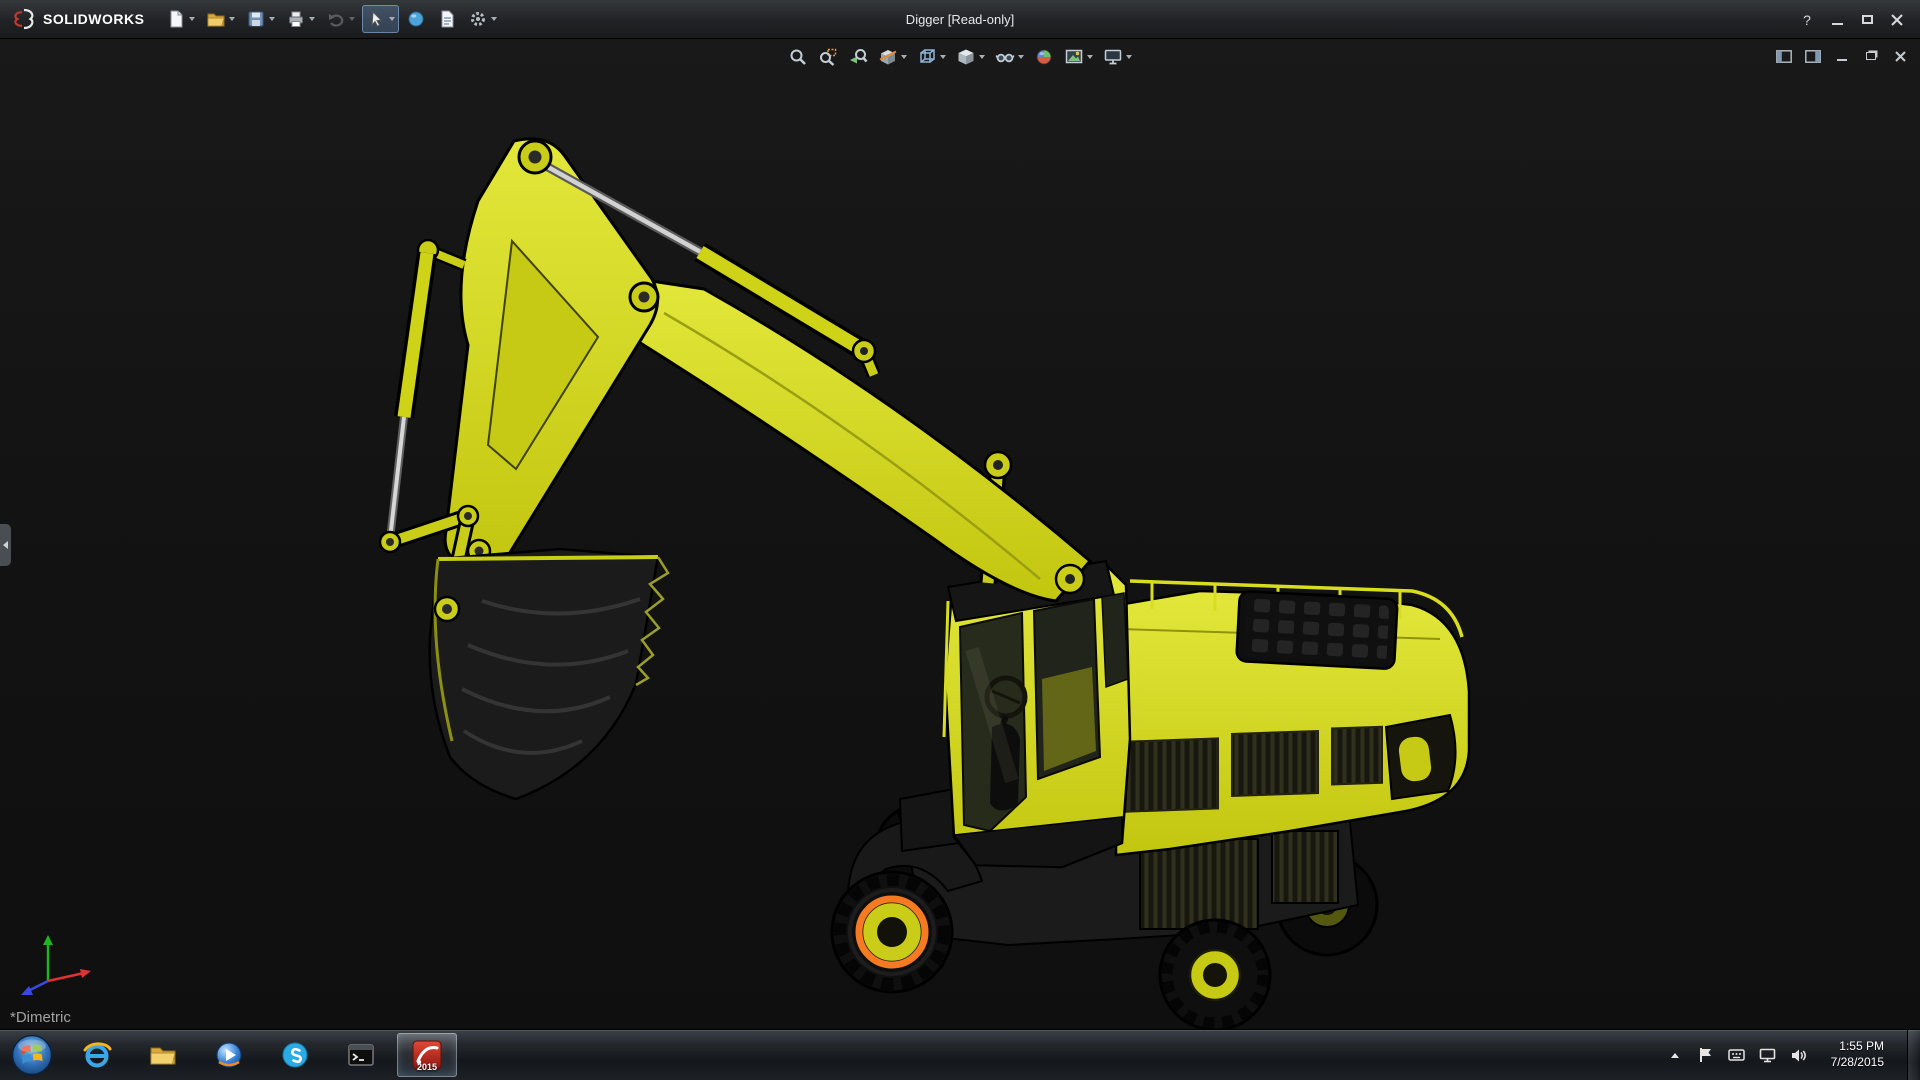 Image resolution: width=1920 pixels, height=1080 pixels. What do you see at coordinates (24, 19) in the screenshot?
I see `dassault-systemes-logo-icon` at bounding box center [24, 19].